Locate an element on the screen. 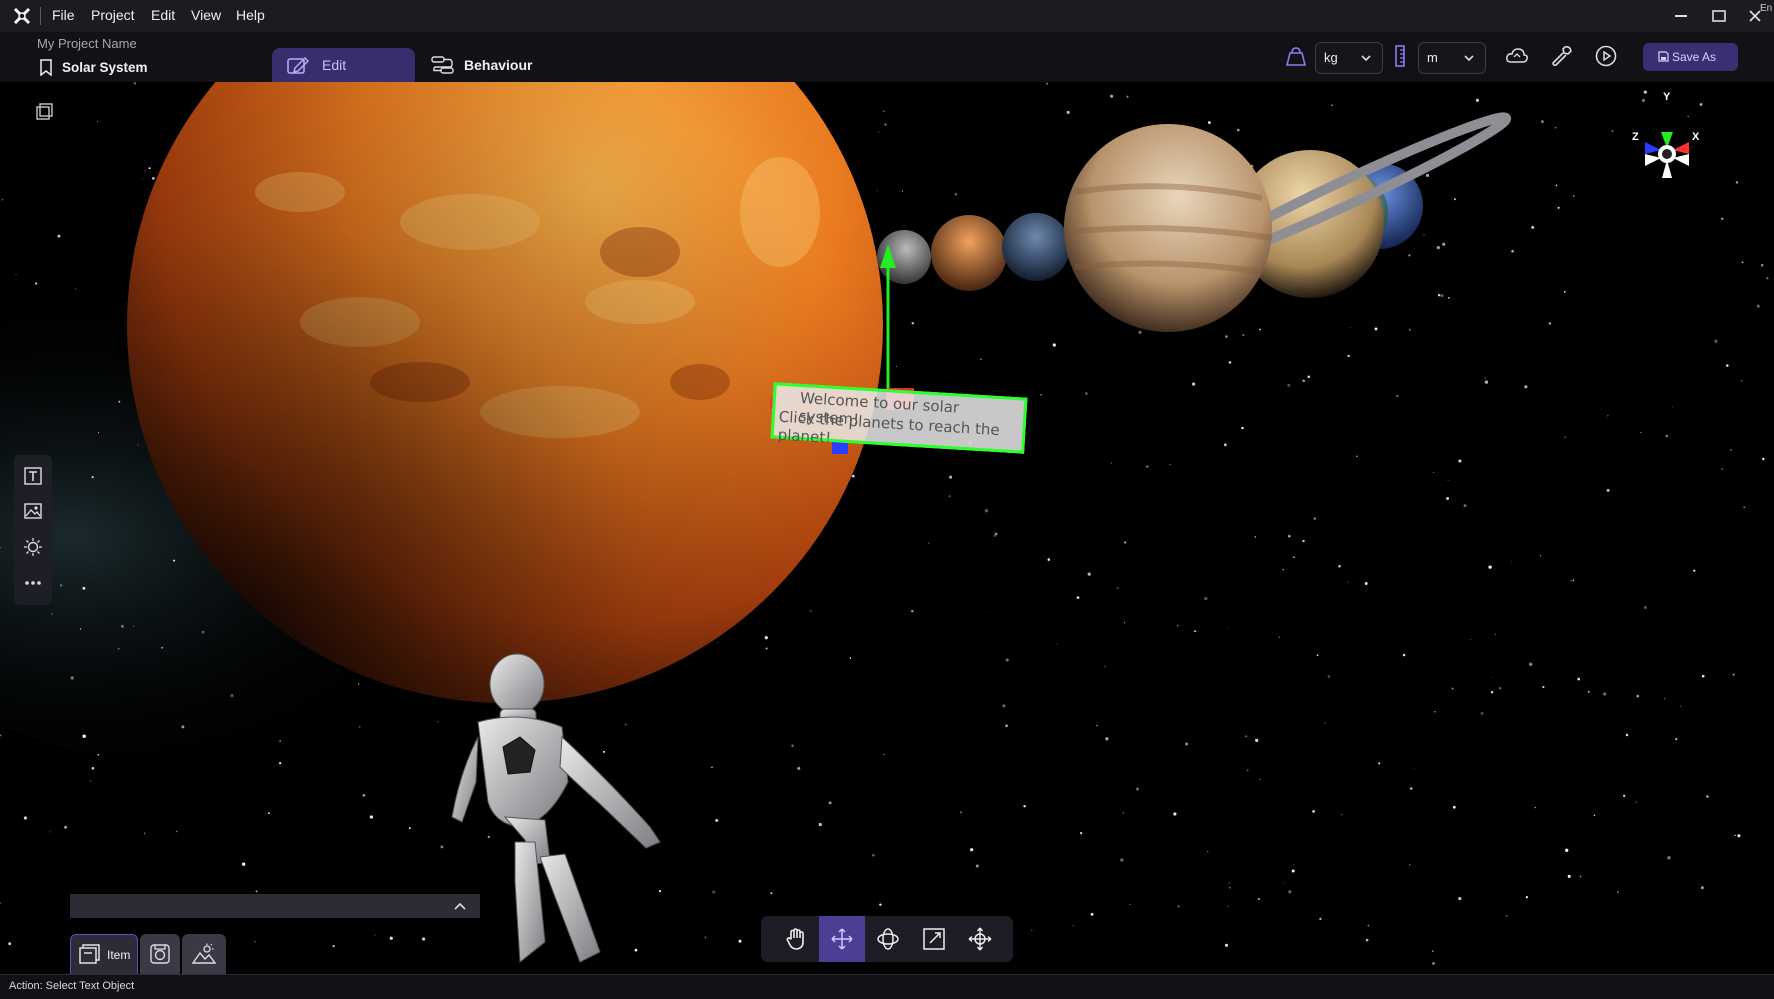  add-light-icon is located at coordinates (33, 547).